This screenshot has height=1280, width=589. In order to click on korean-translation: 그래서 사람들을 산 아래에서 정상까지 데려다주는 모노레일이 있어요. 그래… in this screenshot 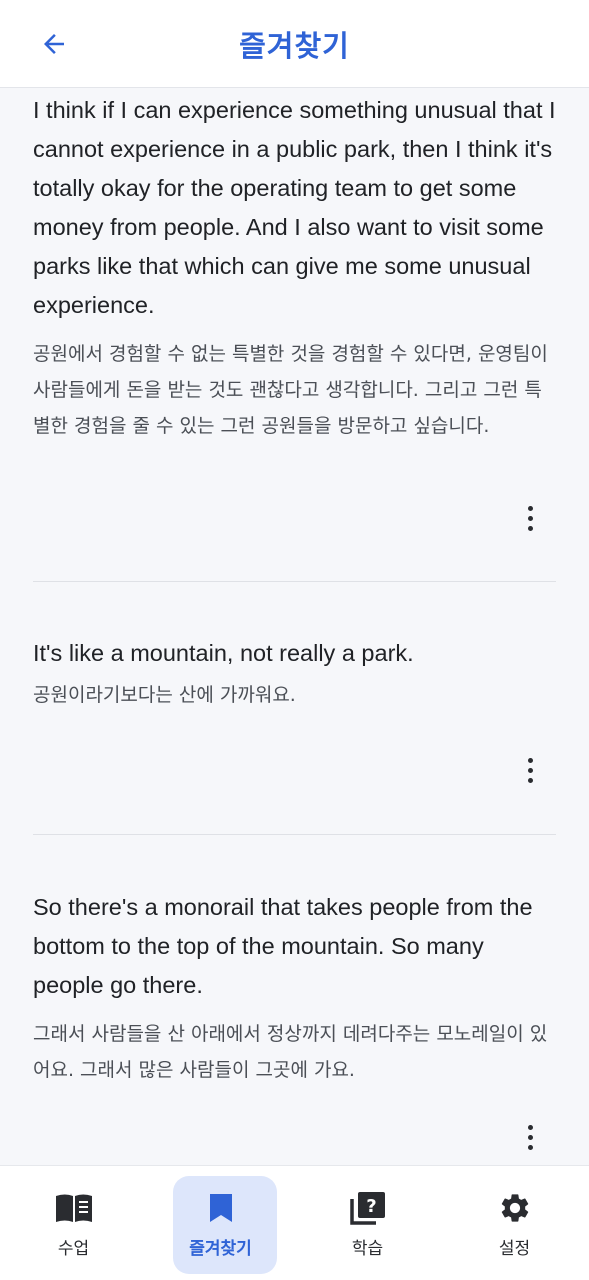, I will do `click(290, 1052)`.